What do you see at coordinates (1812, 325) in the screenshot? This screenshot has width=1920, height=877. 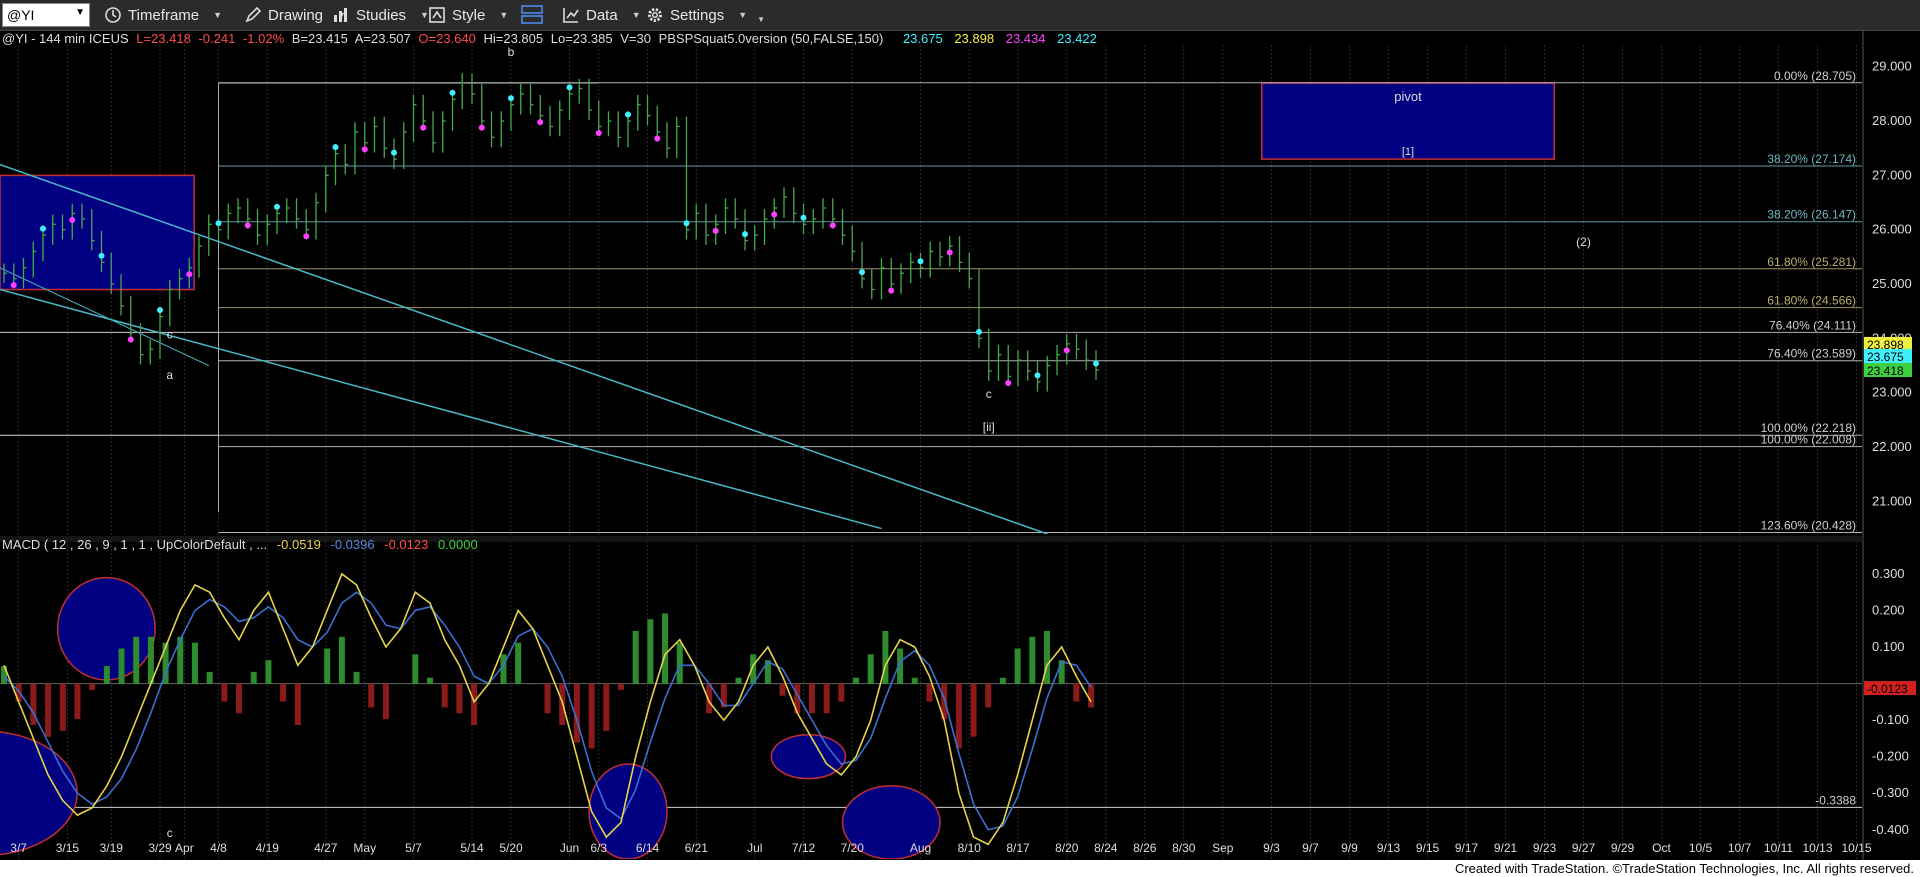 I see `fib-label: 76.40% (24.111)` at bounding box center [1812, 325].